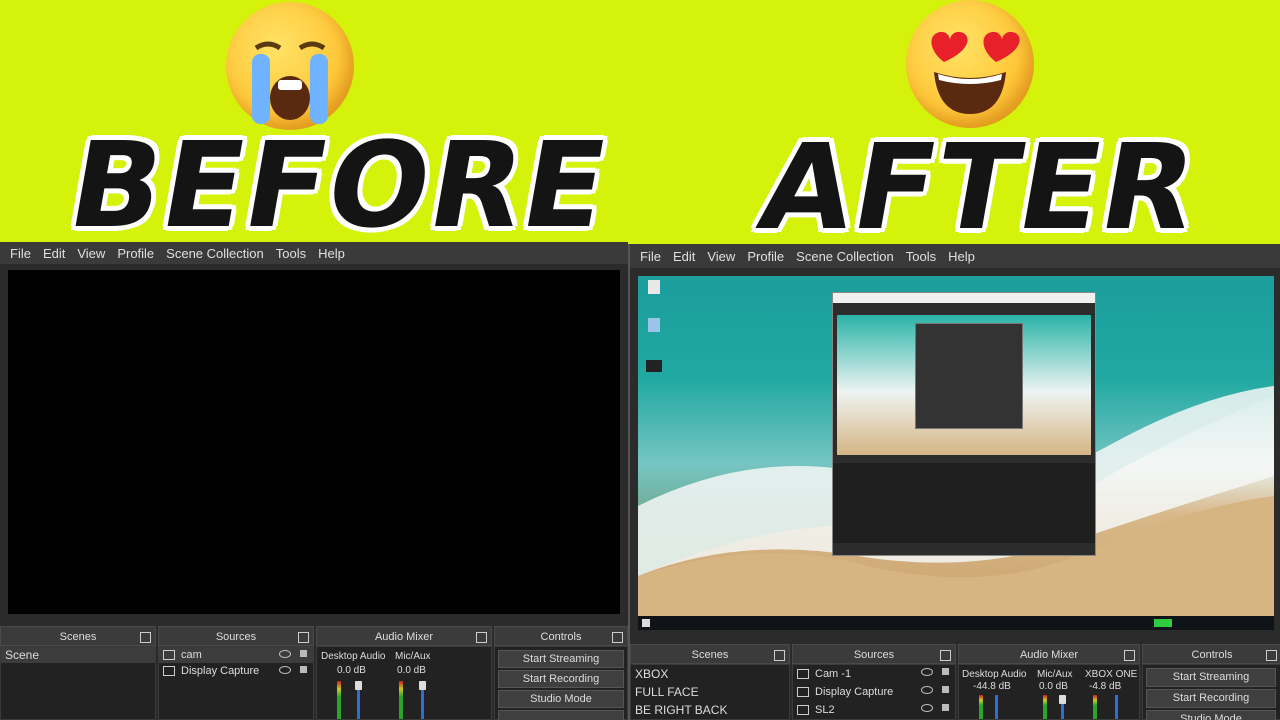 The width and height of the screenshot is (1280, 720). Describe the element at coordinates (236, 655) in the screenshot. I see `source-item: cam` at that location.